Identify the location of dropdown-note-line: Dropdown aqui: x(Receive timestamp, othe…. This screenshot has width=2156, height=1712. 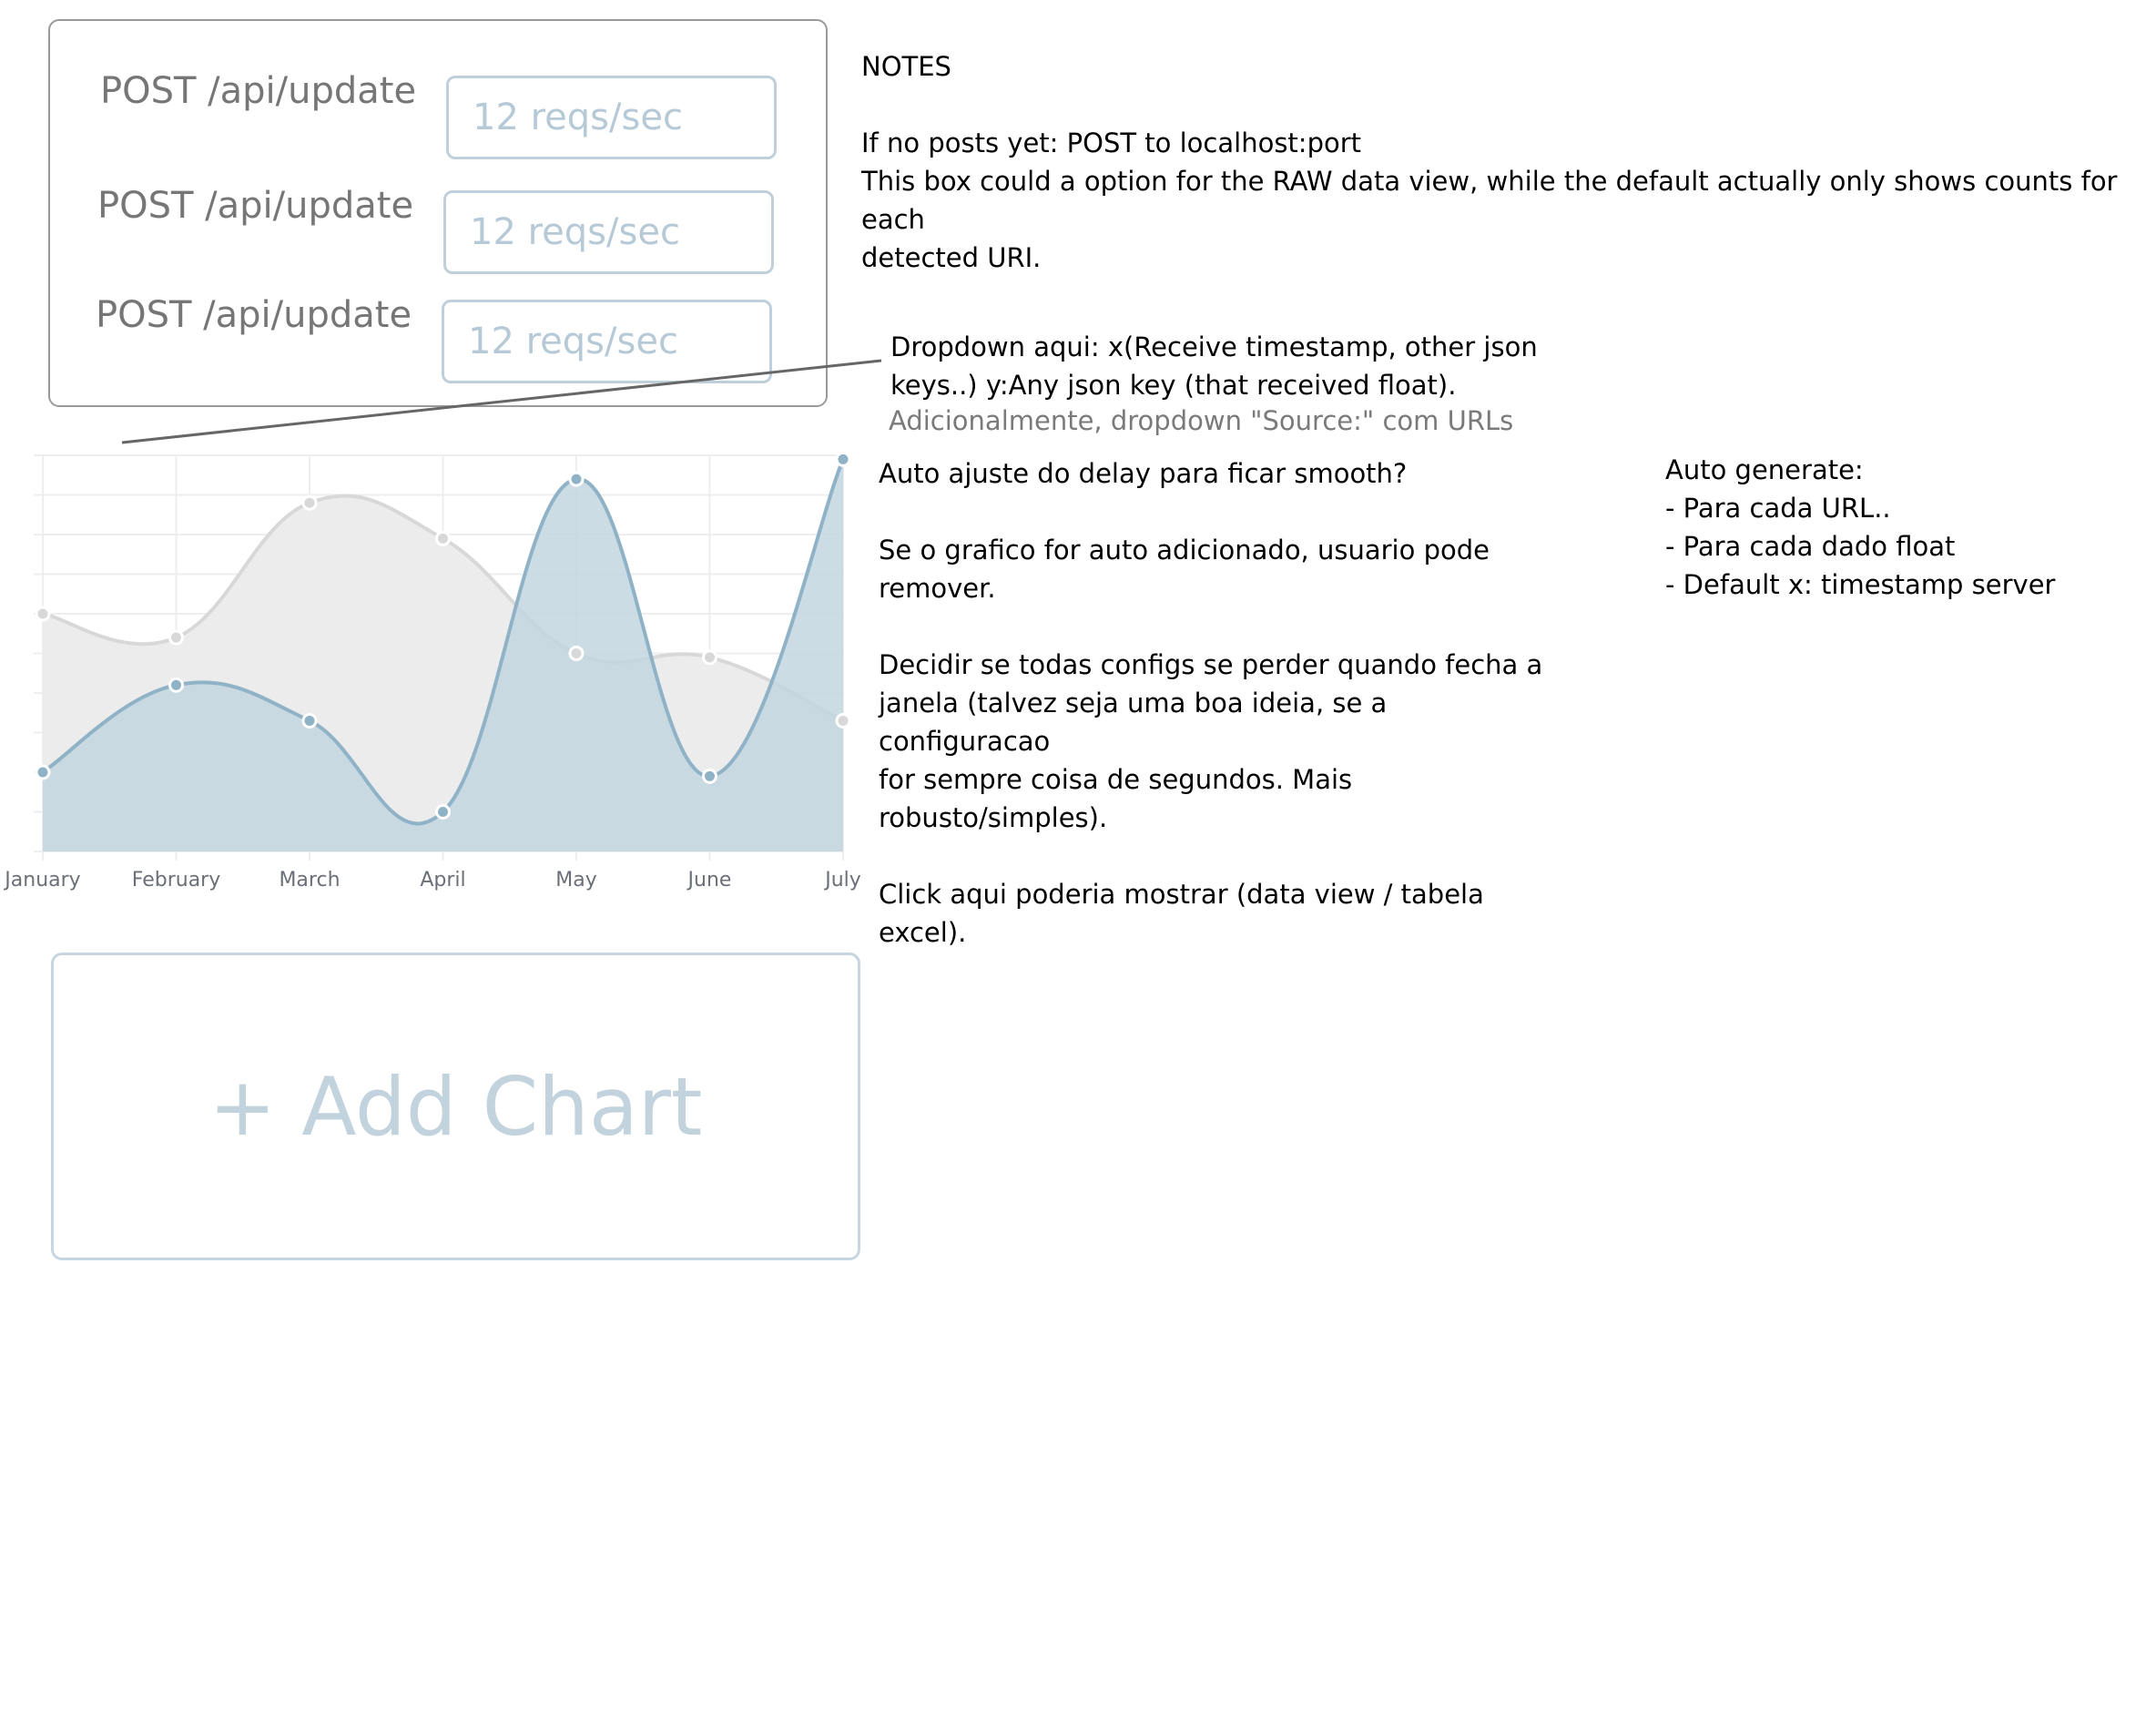
(1214, 346).